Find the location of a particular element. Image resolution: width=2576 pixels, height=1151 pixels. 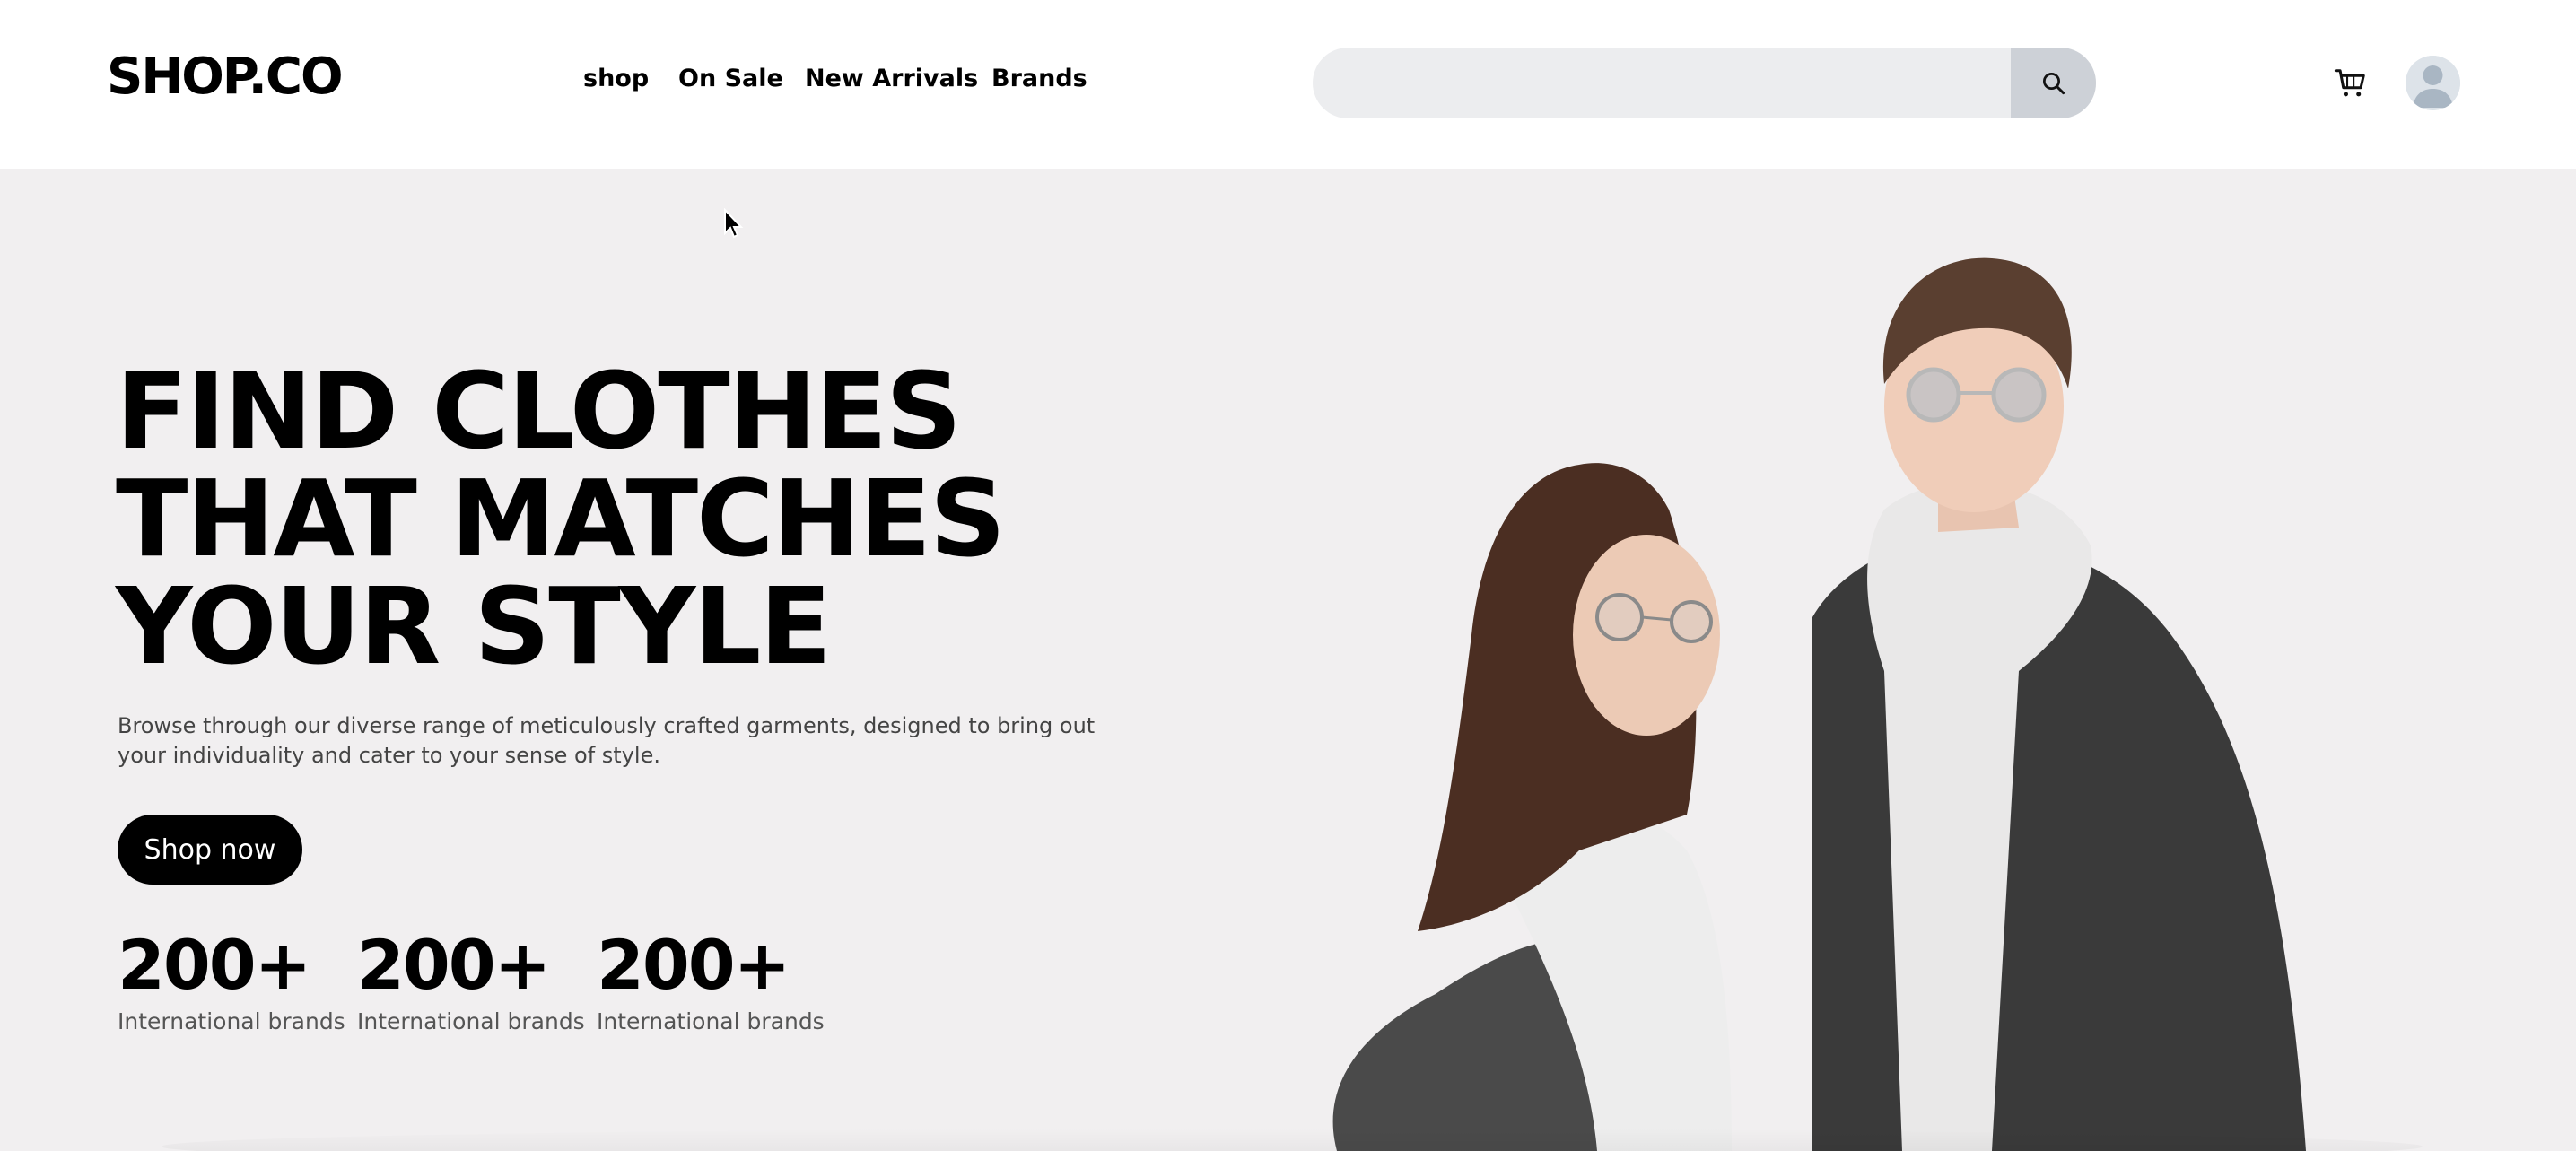

search-bar is located at coordinates (1704, 83).